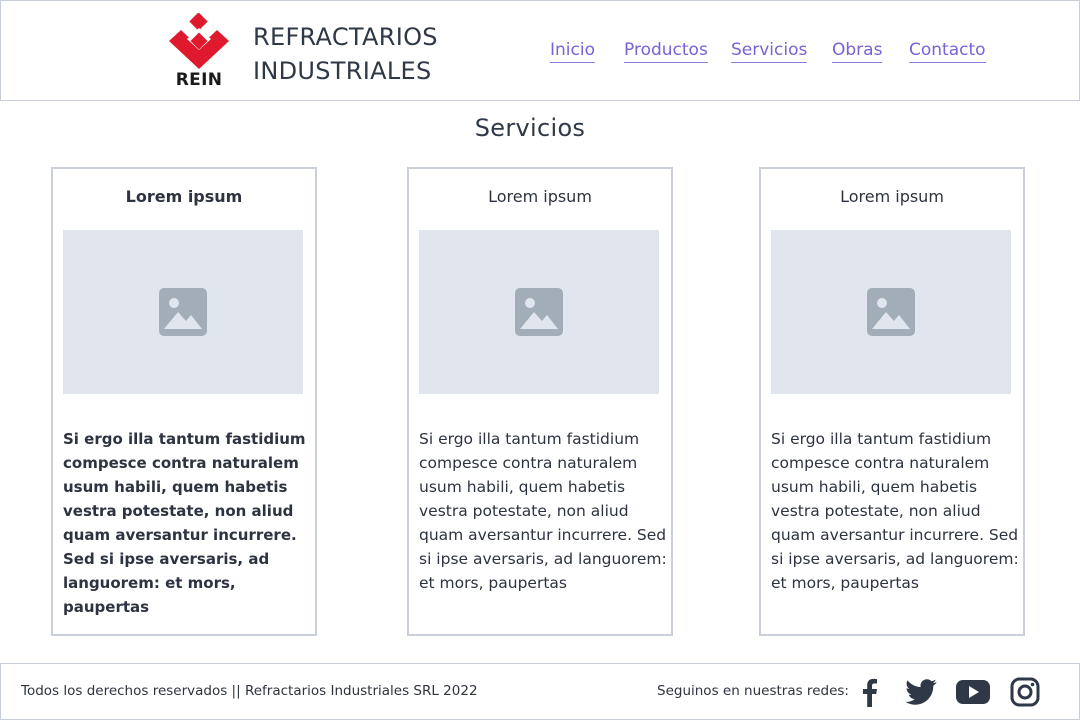 Image resolution: width=1080 pixels, height=720 pixels. What do you see at coordinates (869, 692) in the screenshot?
I see `facebook-icon` at bounding box center [869, 692].